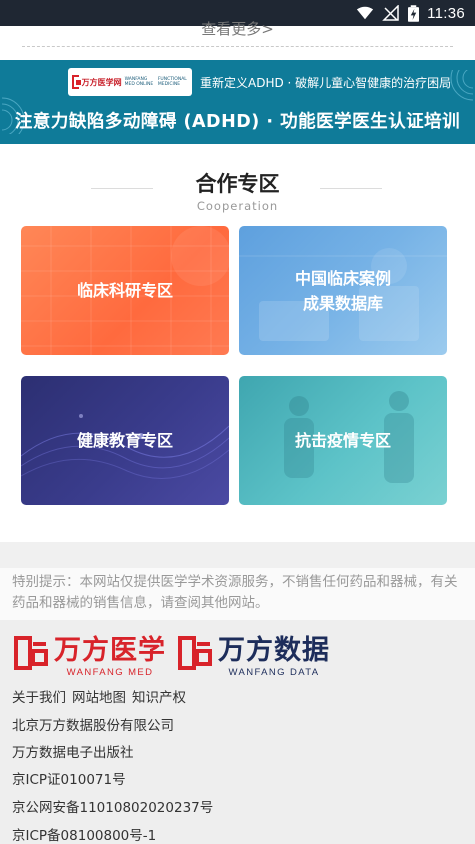  Describe the element at coordinates (274, 672) in the screenshot. I see `logo-en-text: WANFANG DATA` at that location.